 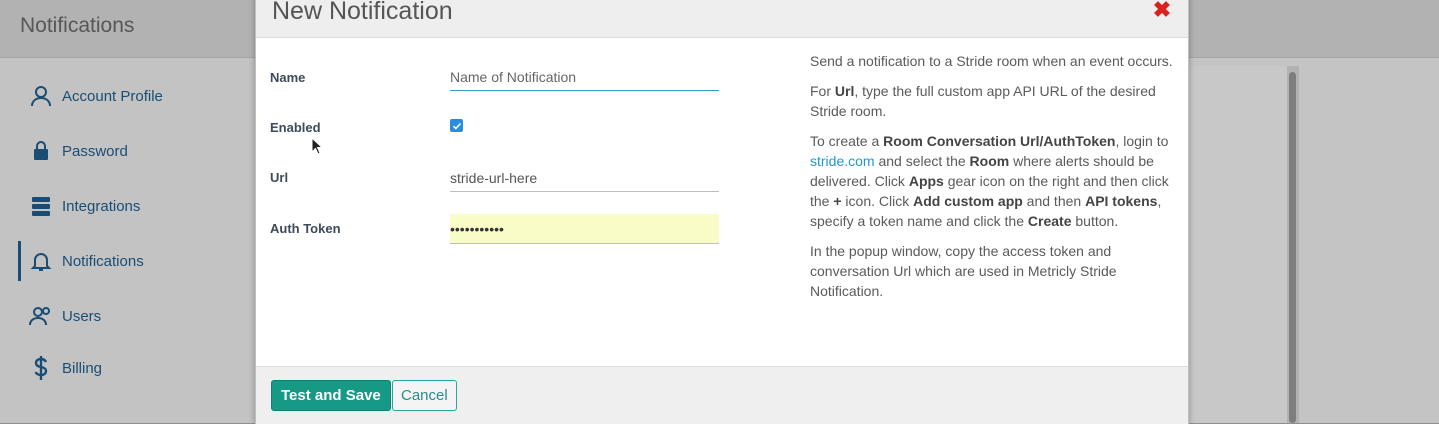 I want to click on auth-token-label: Auth Token, so click(x=305, y=228).